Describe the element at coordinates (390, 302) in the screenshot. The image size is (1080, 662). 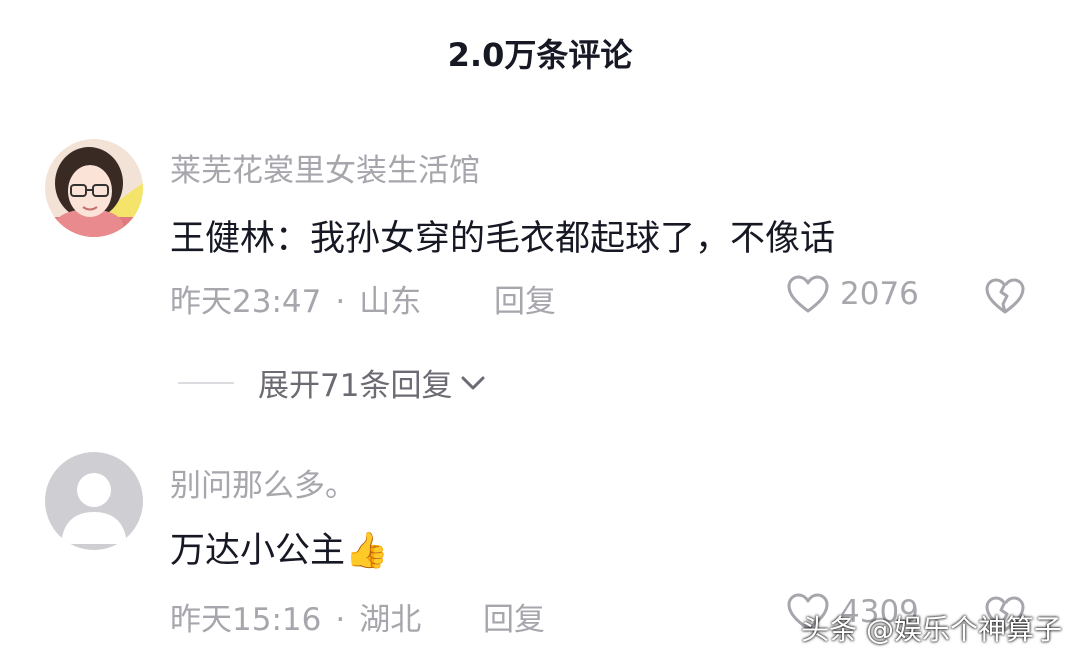
I see `comment-location: 山东` at that location.